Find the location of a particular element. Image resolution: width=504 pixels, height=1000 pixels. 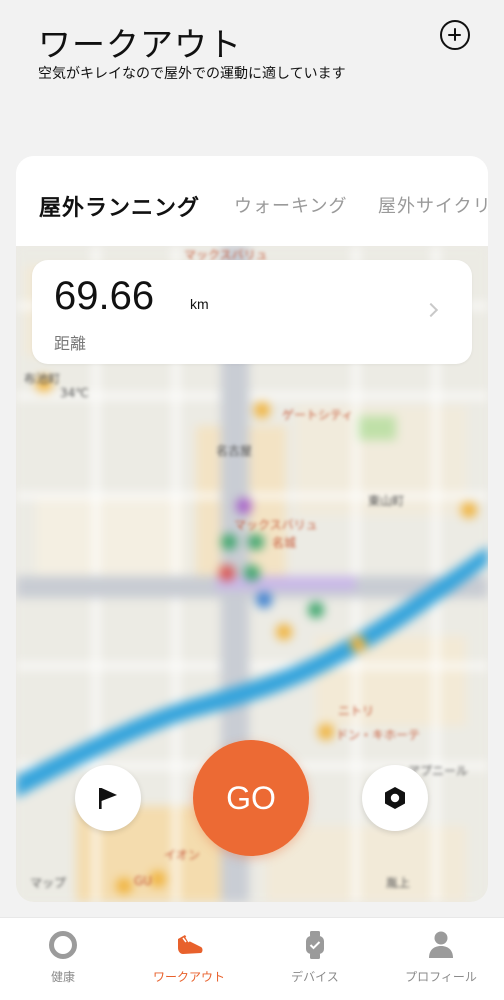

workout-settings-button is located at coordinates (395, 798).